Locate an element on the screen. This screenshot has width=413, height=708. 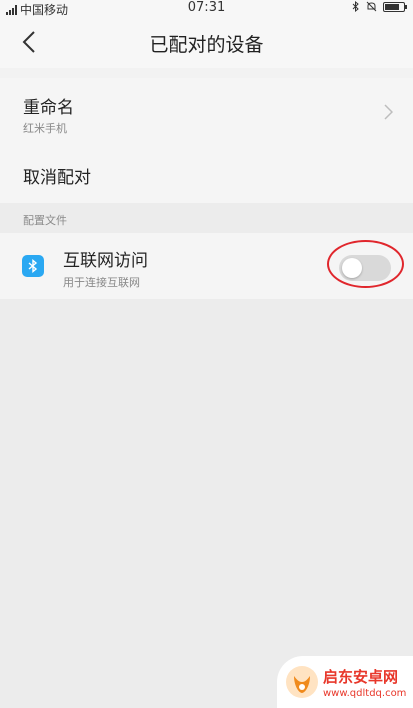
internet-access-label: 互联网访问 is located at coordinates (105, 261).